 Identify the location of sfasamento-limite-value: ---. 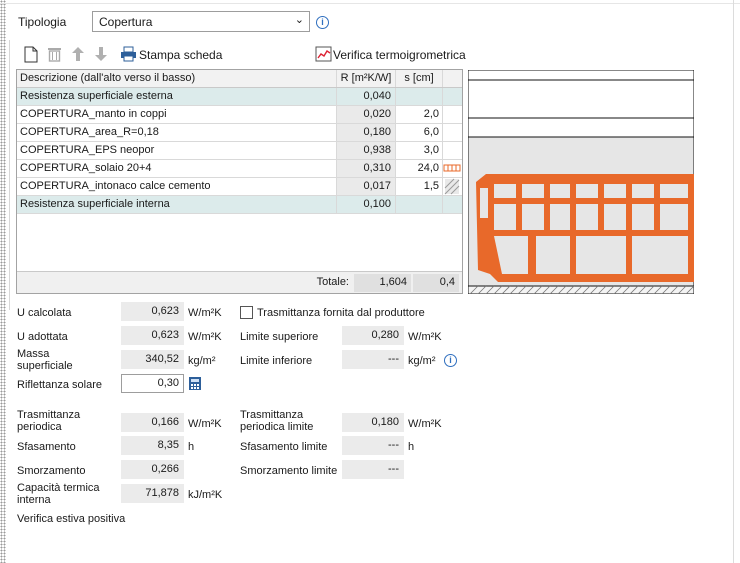
(373, 445).